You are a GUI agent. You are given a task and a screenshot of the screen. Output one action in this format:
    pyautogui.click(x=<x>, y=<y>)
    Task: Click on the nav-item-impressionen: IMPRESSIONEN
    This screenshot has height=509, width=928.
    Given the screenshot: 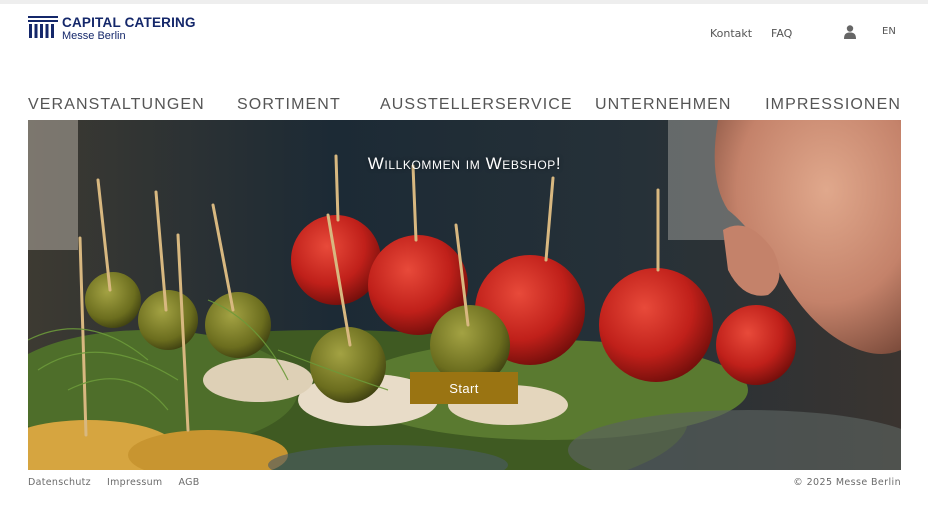 What is the action you would take?
    pyautogui.click(x=833, y=105)
    